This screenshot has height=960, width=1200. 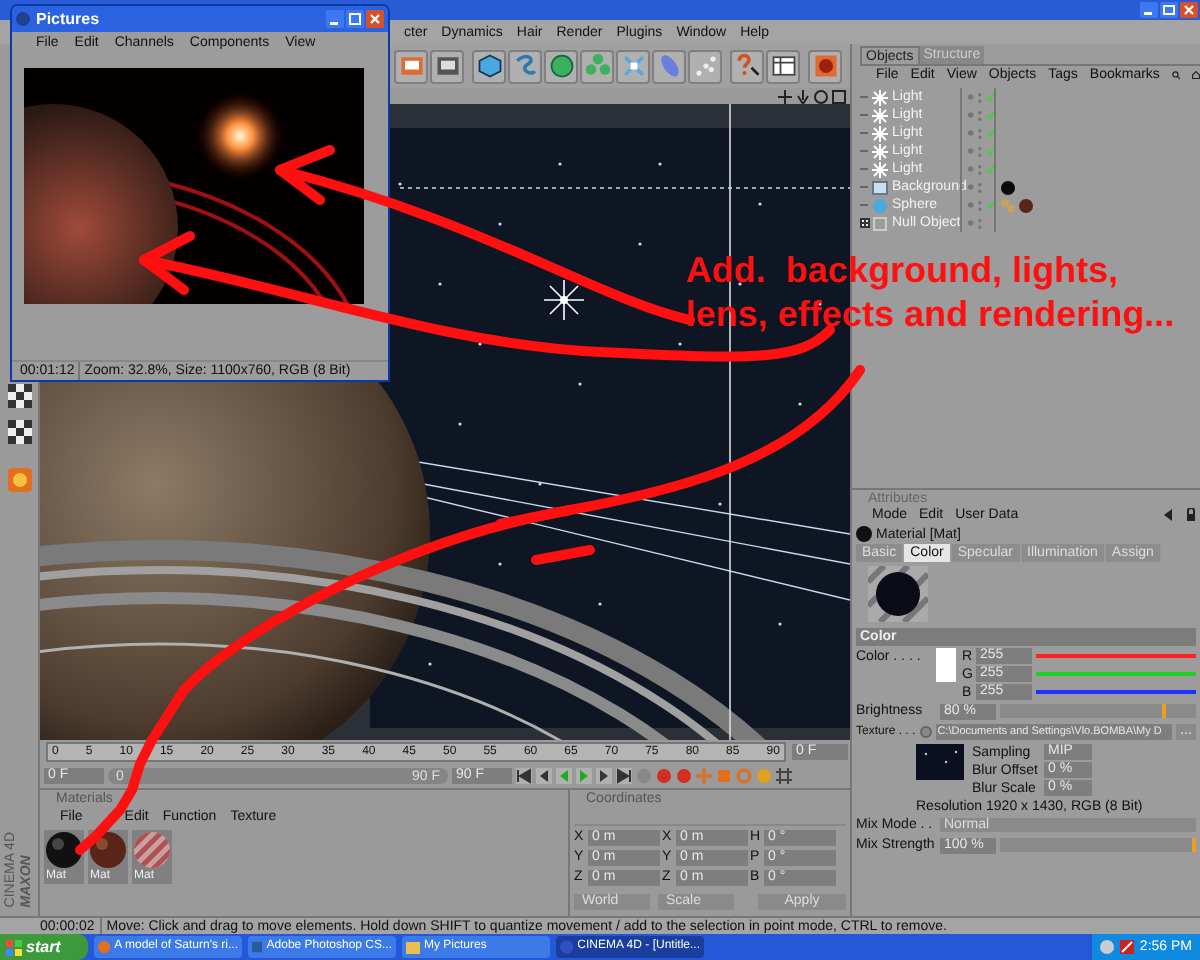 I want to click on keyframe-icon, so click(x=684, y=776).